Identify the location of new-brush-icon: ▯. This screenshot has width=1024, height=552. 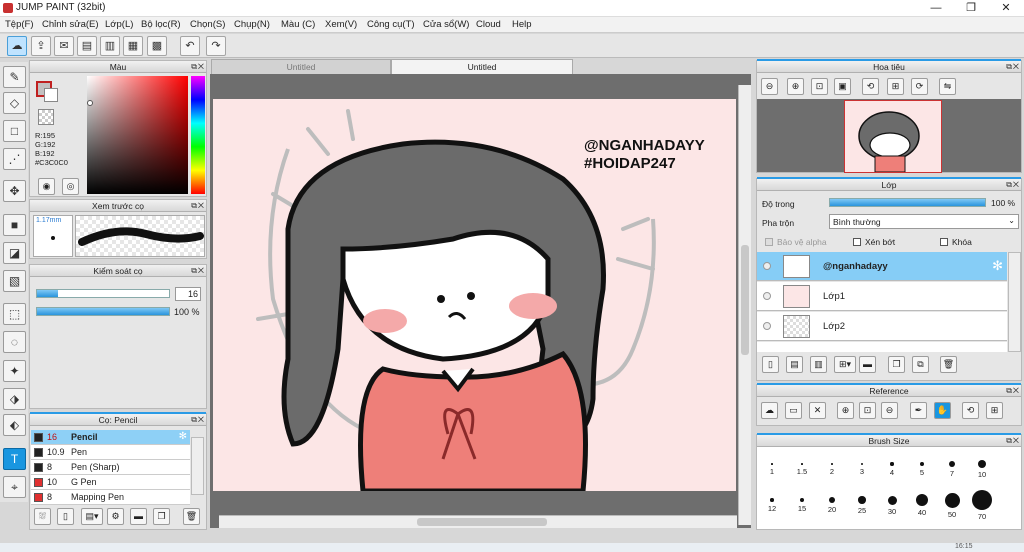
(65, 516).